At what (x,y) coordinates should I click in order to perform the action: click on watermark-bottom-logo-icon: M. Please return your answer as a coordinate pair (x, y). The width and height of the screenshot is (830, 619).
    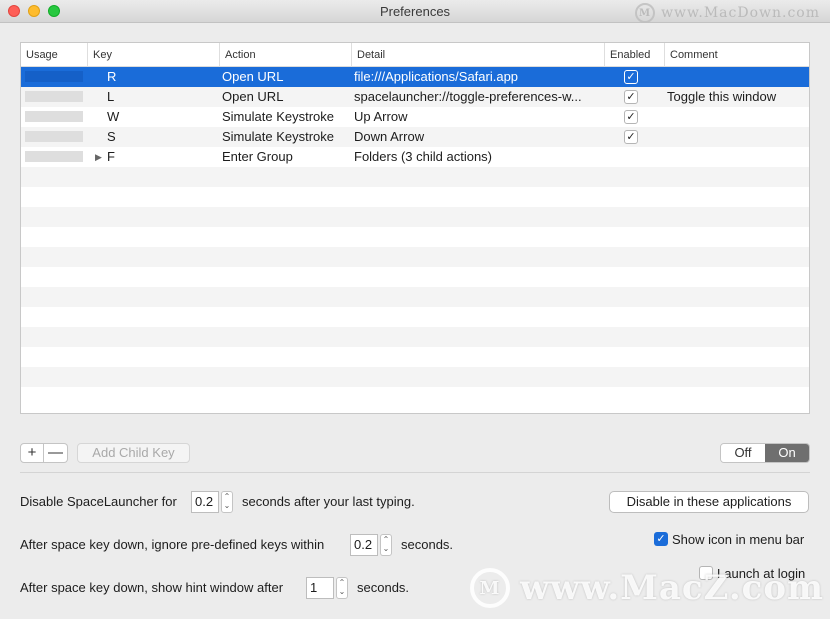
    Looking at the image, I should click on (490, 588).